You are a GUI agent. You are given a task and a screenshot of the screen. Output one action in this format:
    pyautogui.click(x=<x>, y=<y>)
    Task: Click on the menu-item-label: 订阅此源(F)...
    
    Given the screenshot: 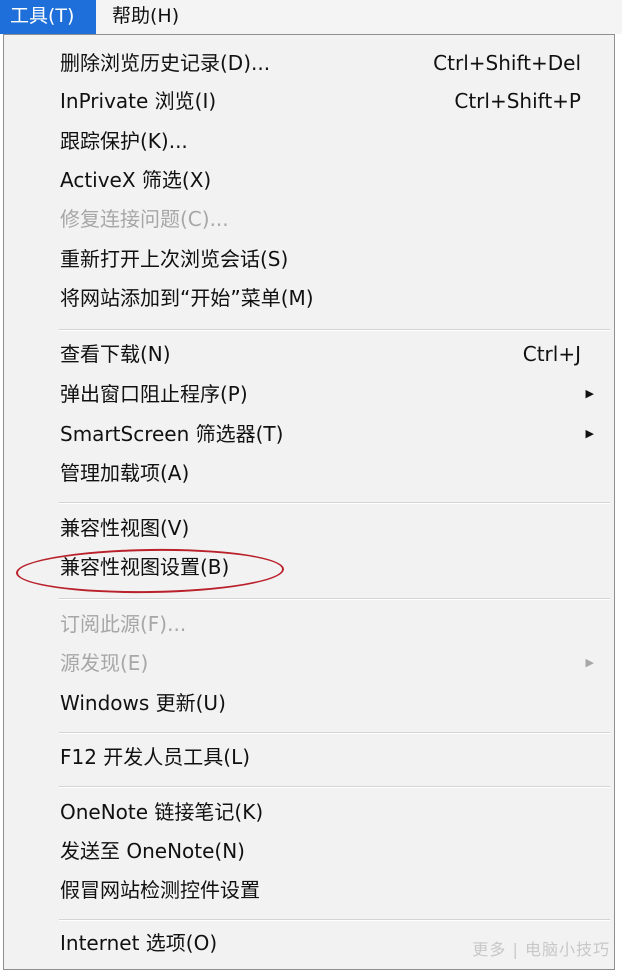 What is the action you would take?
    pyautogui.click(x=123, y=624)
    